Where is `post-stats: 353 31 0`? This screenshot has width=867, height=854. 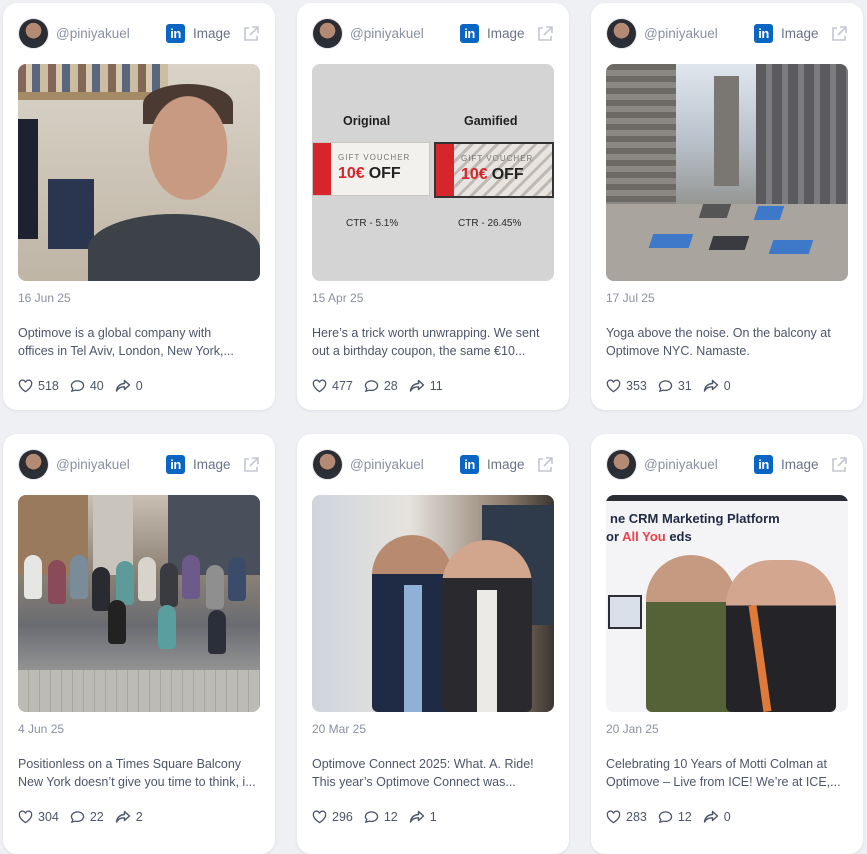
post-stats: 353 31 0 is located at coordinates (674, 386).